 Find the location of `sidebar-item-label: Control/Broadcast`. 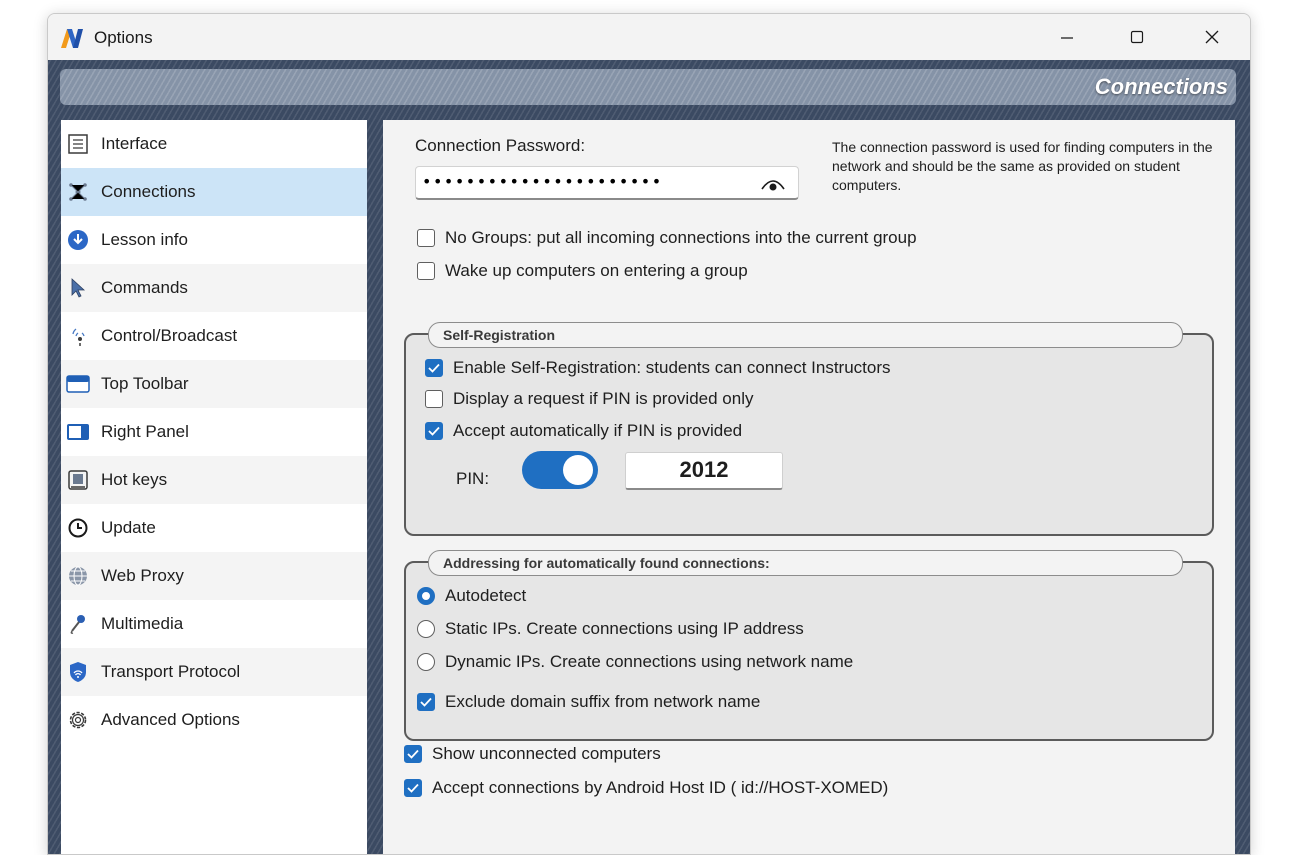

sidebar-item-label: Control/Broadcast is located at coordinates (169, 335).